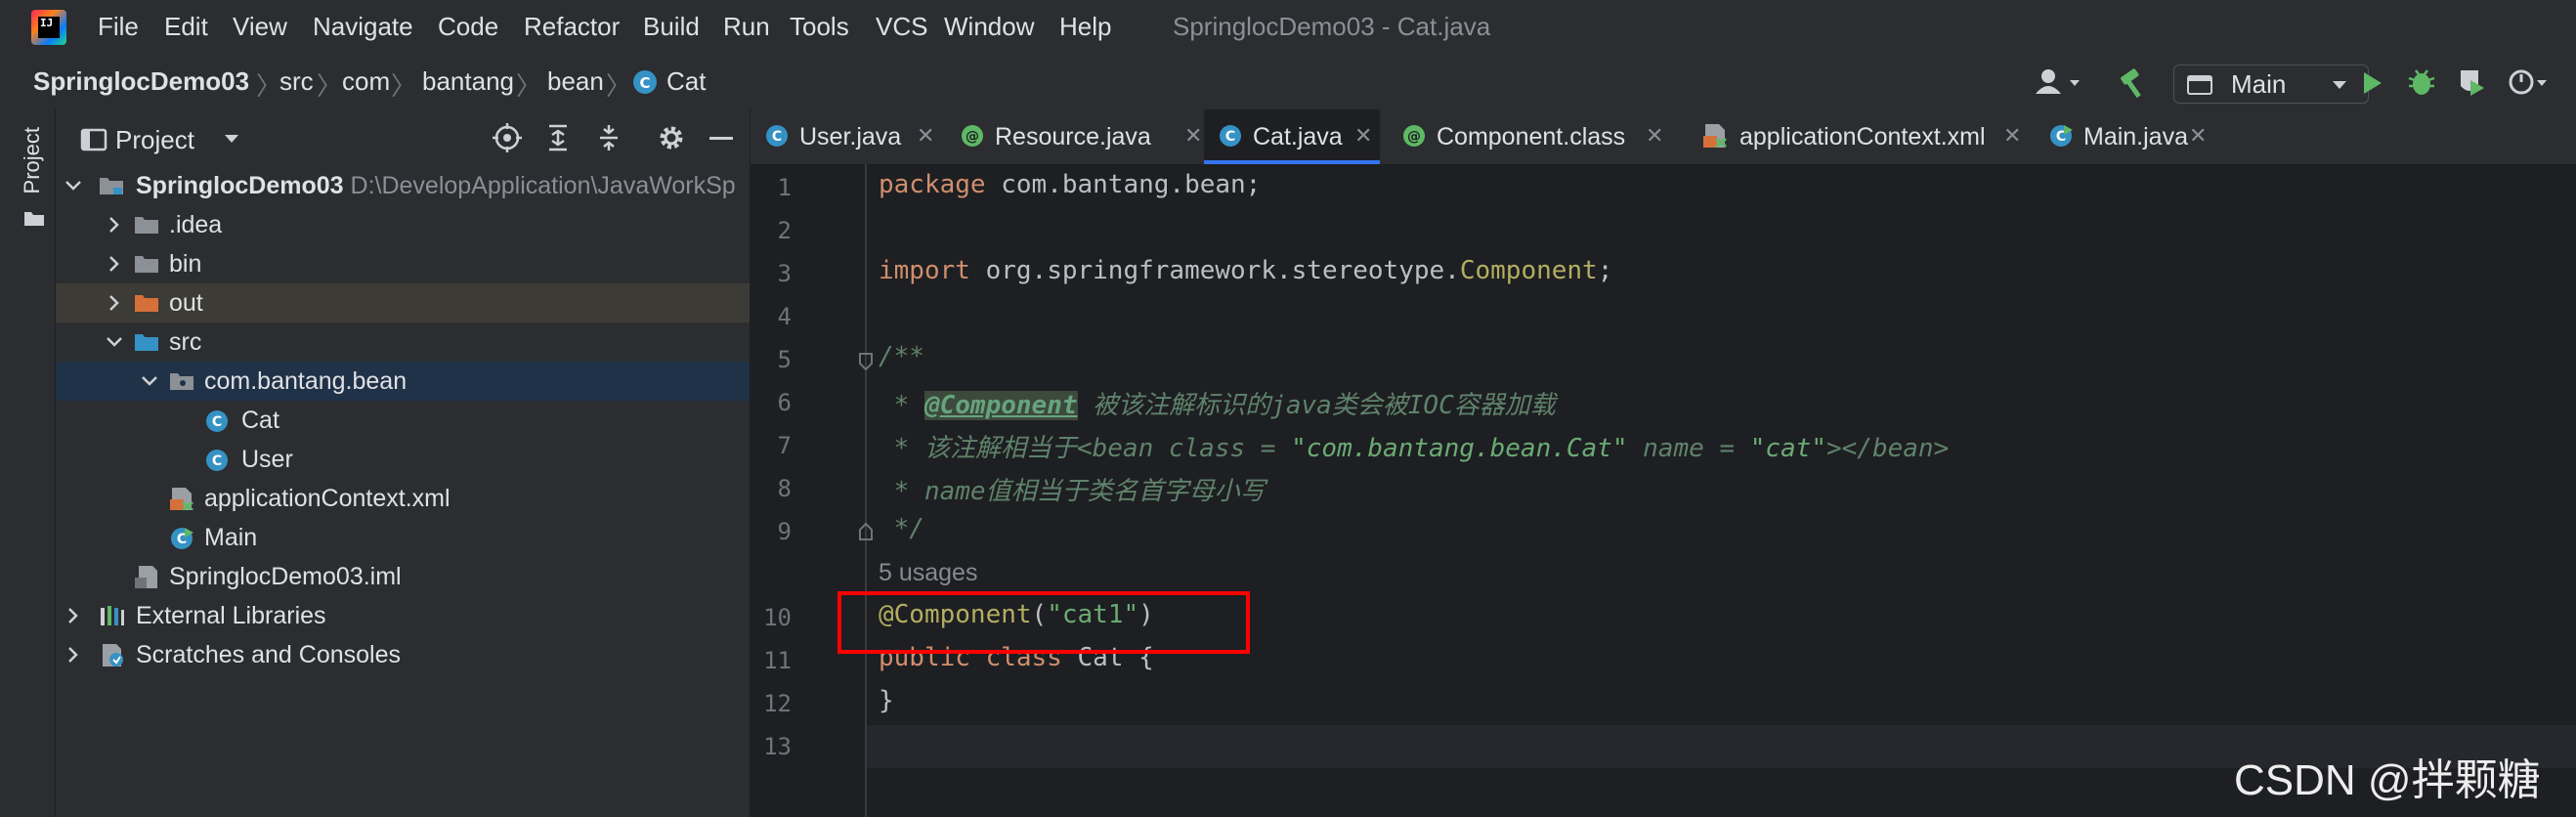 This screenshot has height=817, width=2576. I want to click on tab-label: Component.class, so click(1531, 137).